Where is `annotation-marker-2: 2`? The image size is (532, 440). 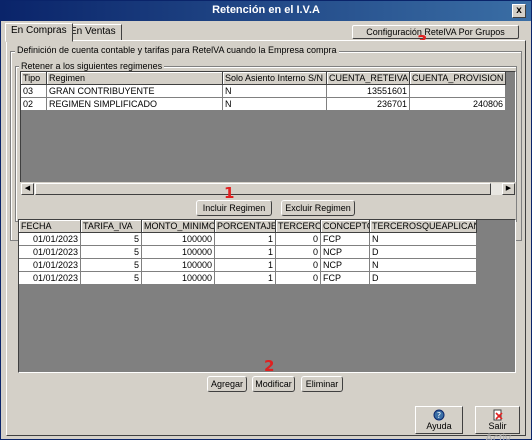
annotation-marker-2: 2 is located at coordinates (269, 366).